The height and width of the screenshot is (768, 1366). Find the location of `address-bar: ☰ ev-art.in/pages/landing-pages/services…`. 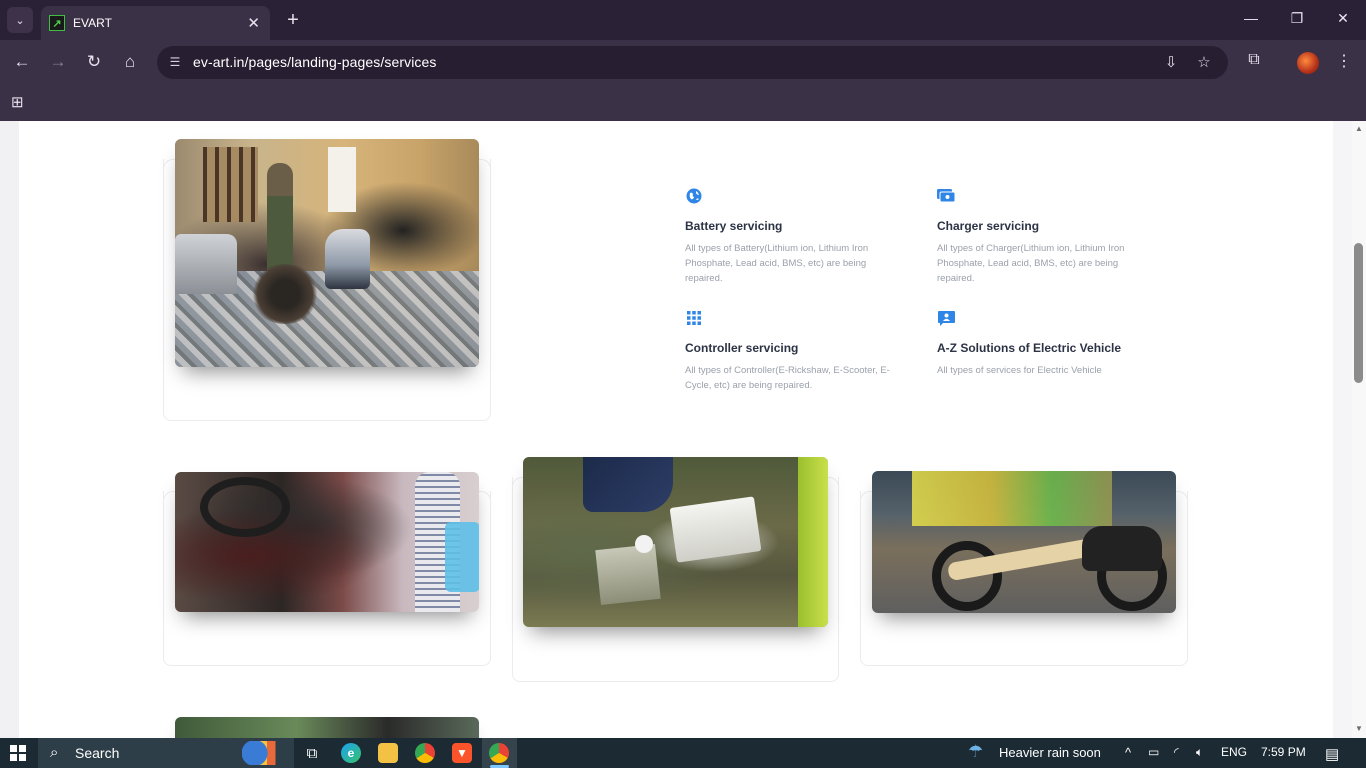

address-bar: ☰ ev-art.in/pages/landing-pages/services… is located at coordinates (692, 62).